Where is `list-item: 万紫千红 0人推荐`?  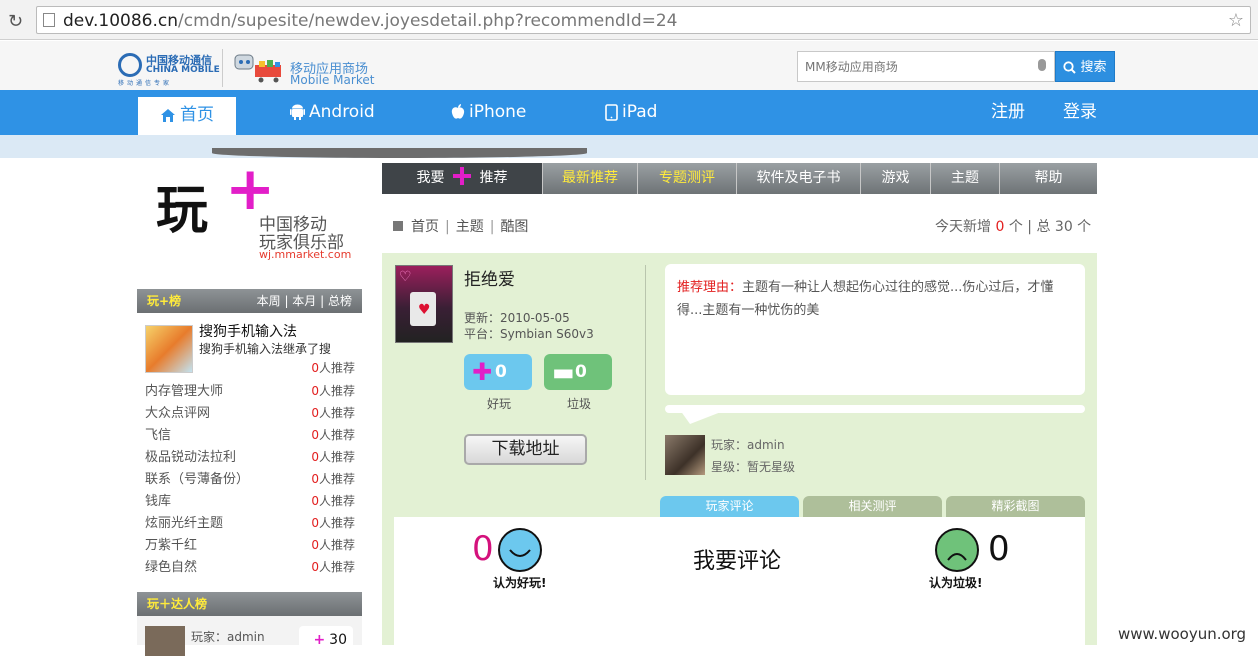 list-item: 万紫千红 0人推荐 is located at coordinates (250, 545).